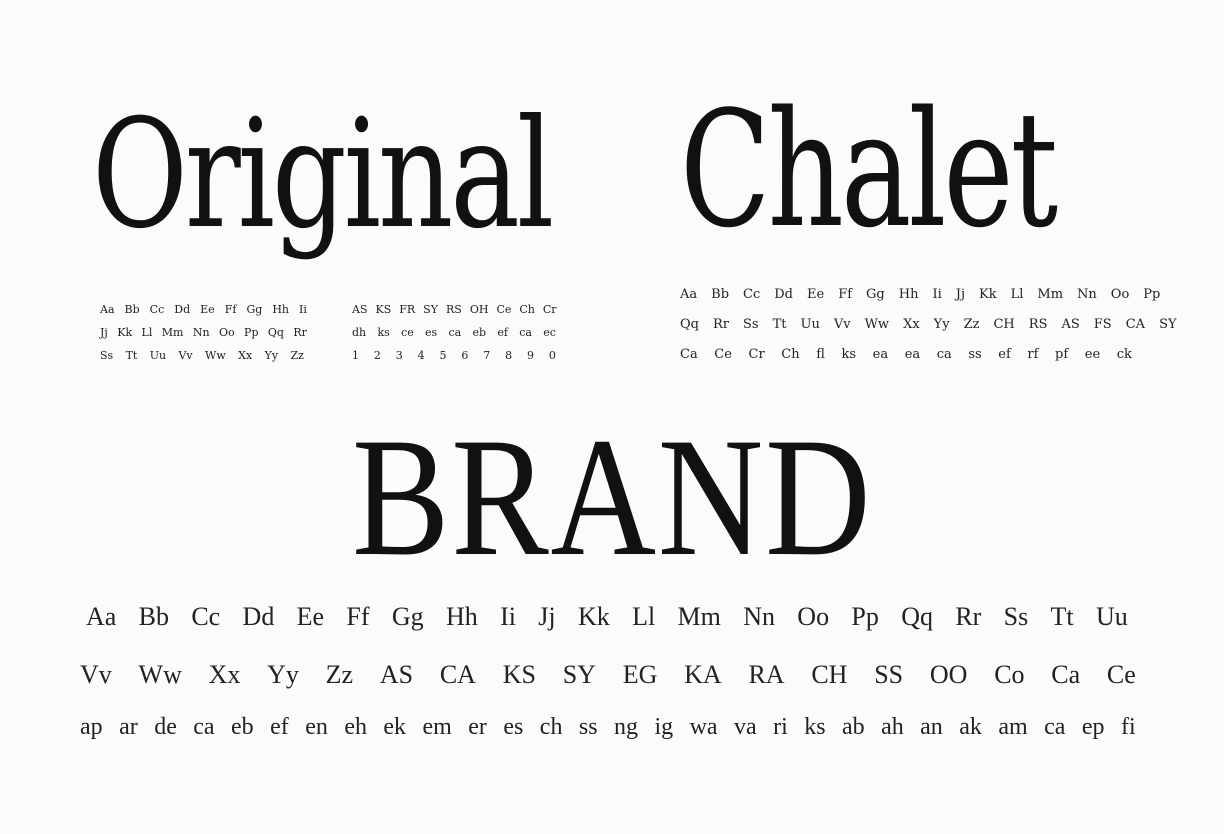 The width and height of the screenshot is (1224, 834). I want to click on glyph-sample: wa, so click(703, 727).